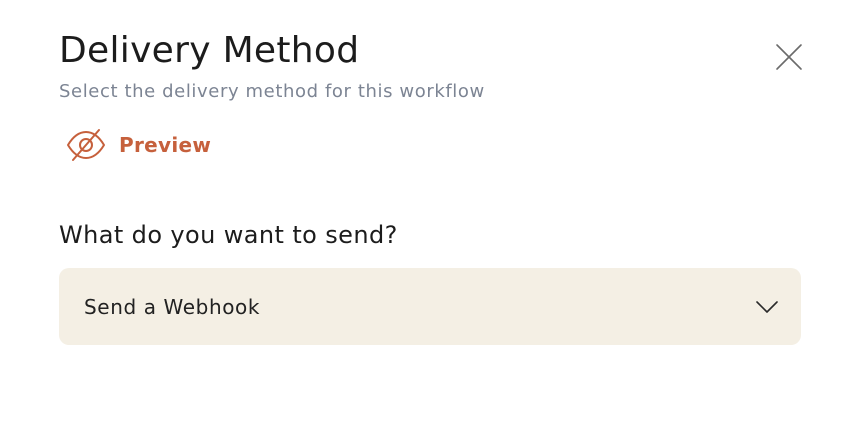 The image size is (852, 440). Describe the element at coordinates (86, 145) in the screenshot. I see `eye-off-icon` at that location.